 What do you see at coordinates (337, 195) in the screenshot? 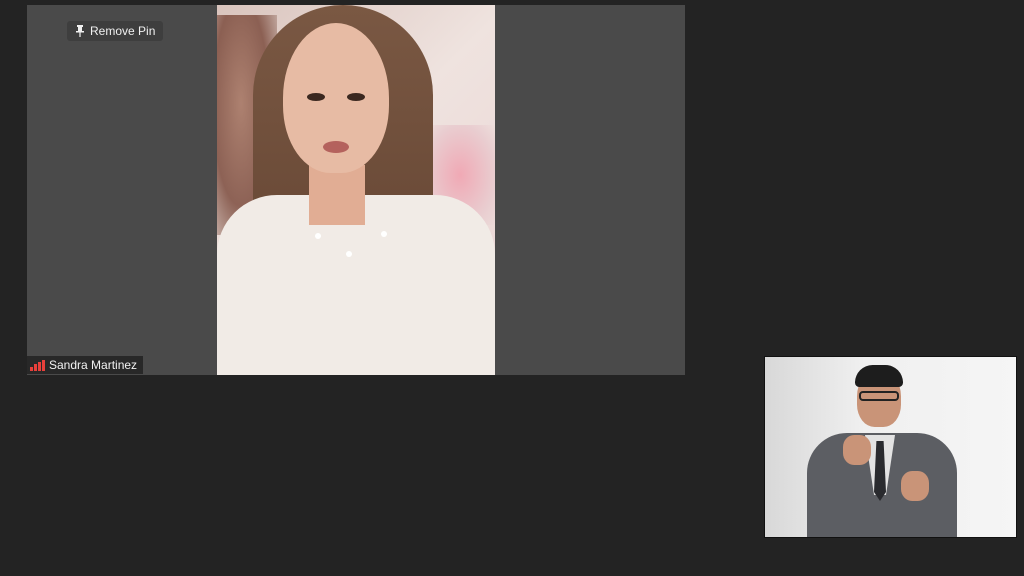
I see `participant-neck` at bounding box center [337, 195].